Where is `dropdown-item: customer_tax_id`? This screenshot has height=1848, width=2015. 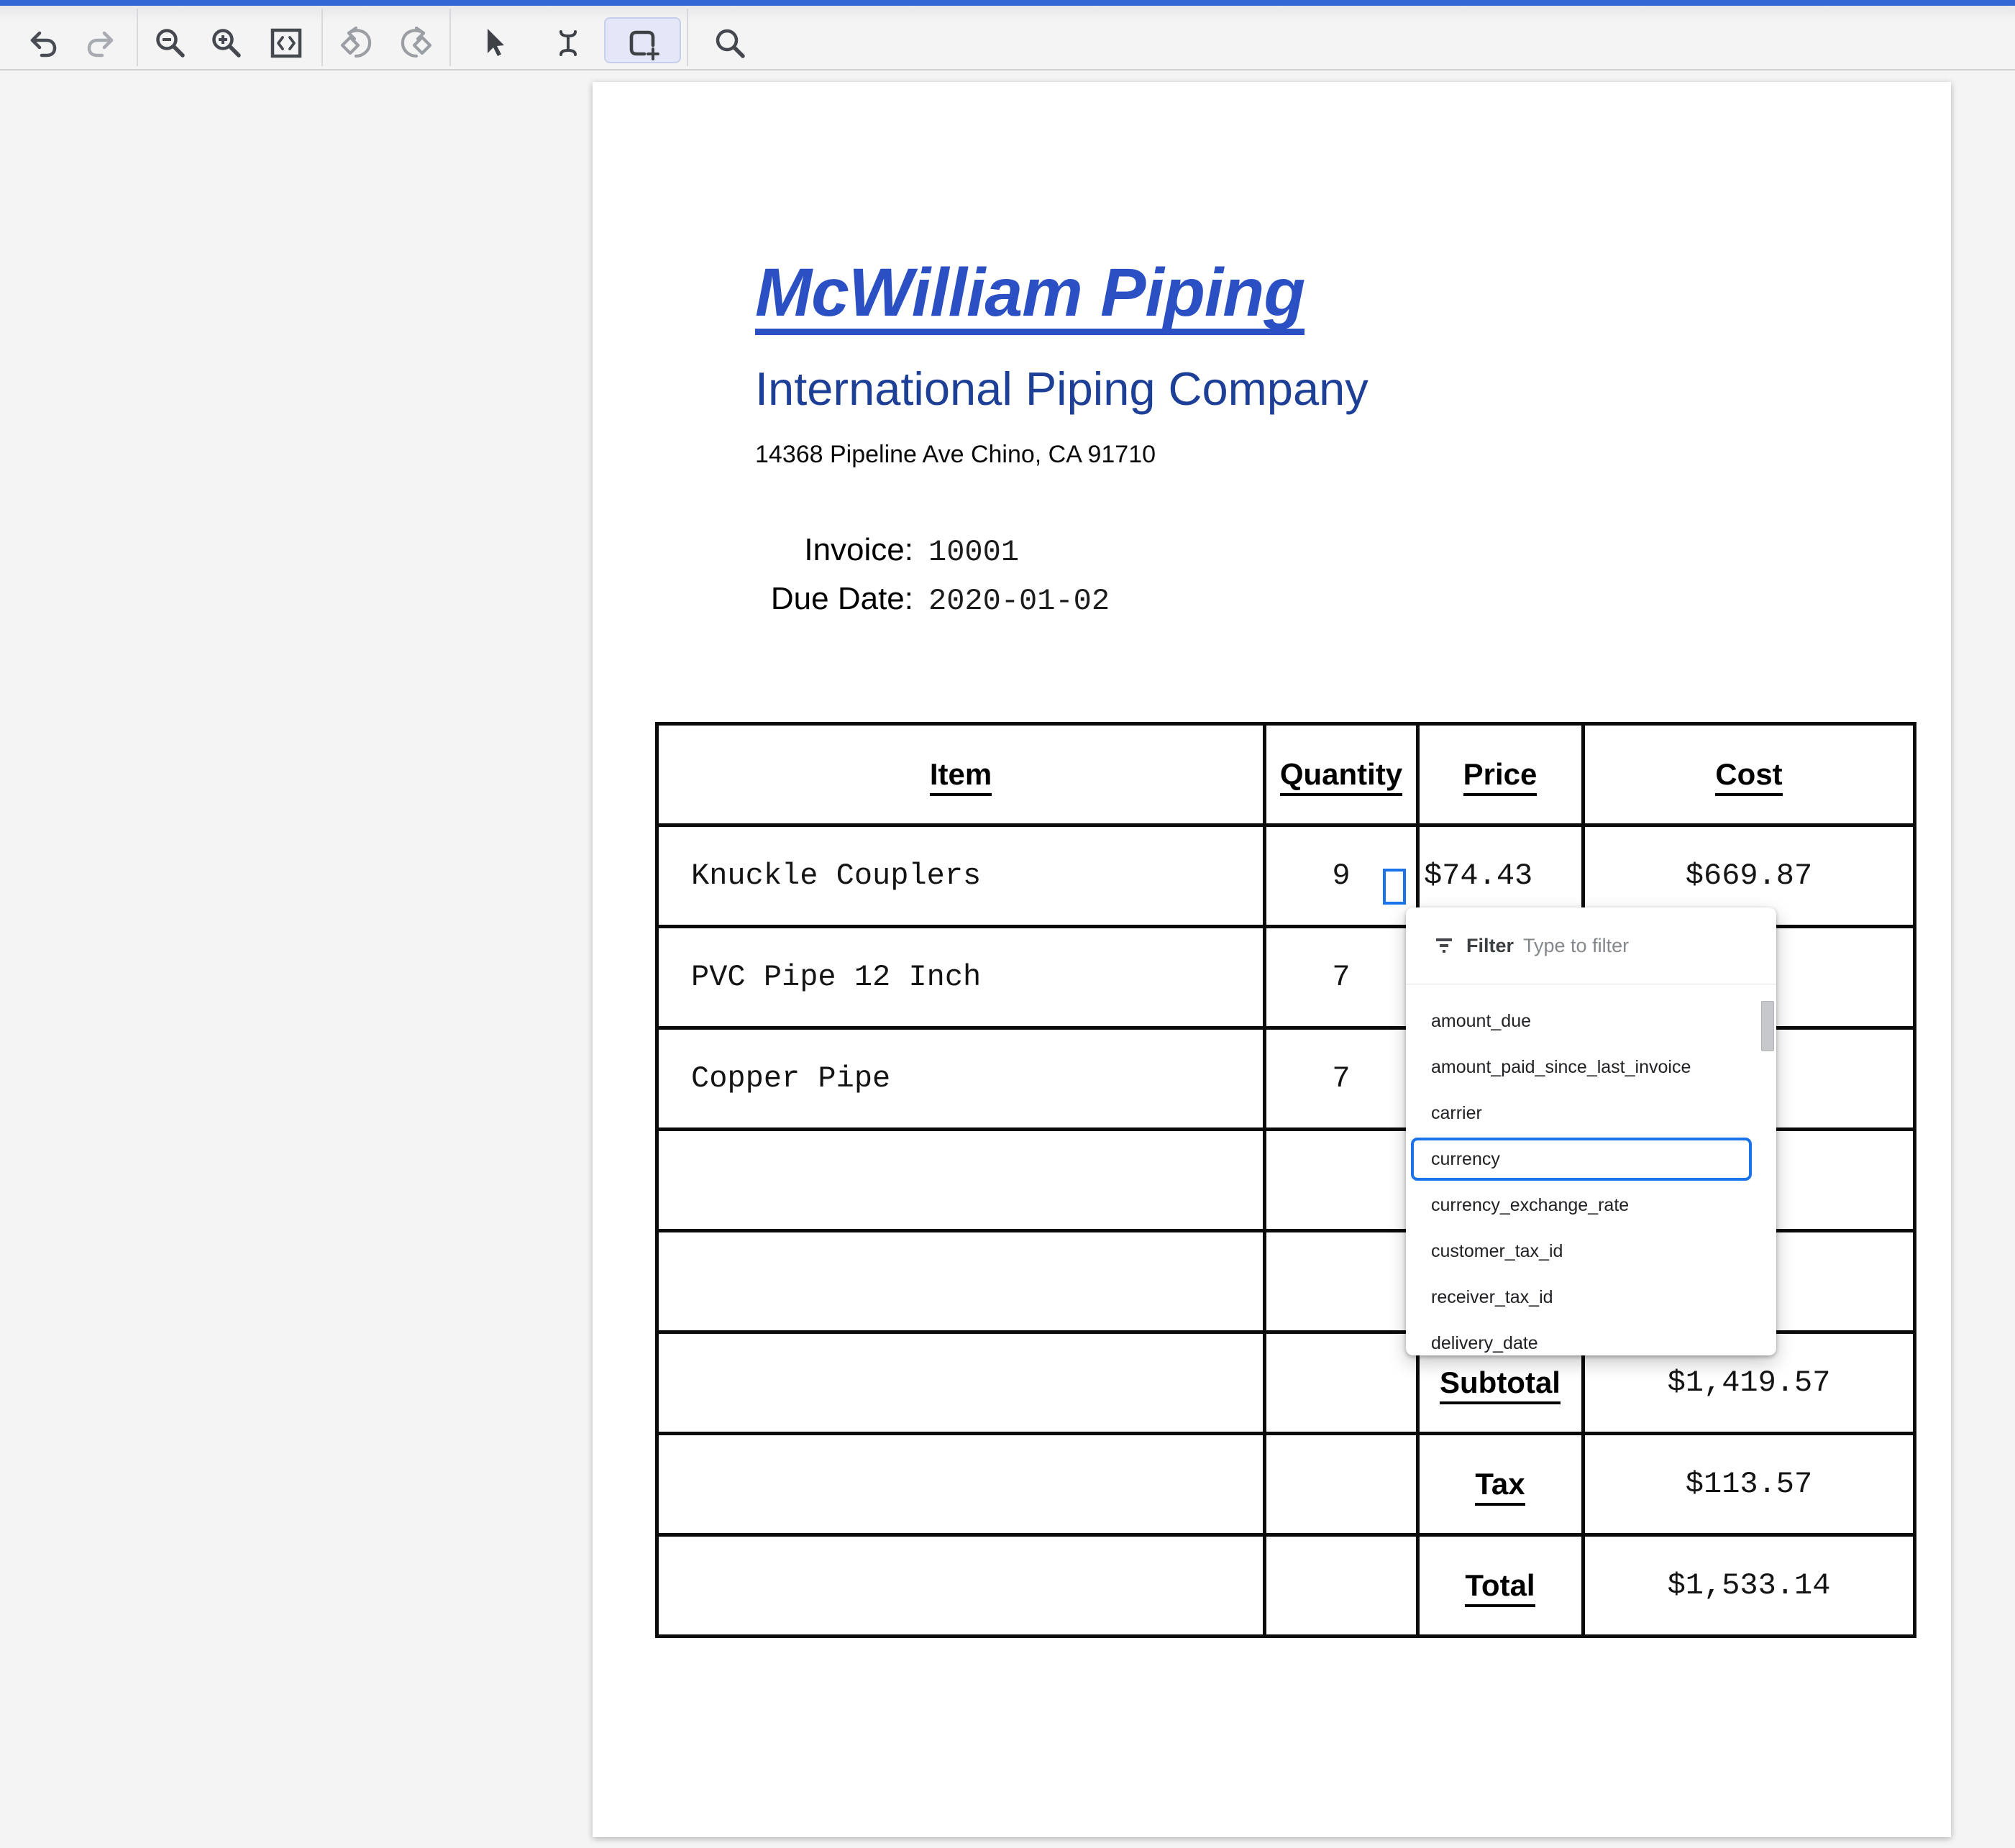 dropdown-item: customer_tax_id is located at coordinates (1591, 1251).